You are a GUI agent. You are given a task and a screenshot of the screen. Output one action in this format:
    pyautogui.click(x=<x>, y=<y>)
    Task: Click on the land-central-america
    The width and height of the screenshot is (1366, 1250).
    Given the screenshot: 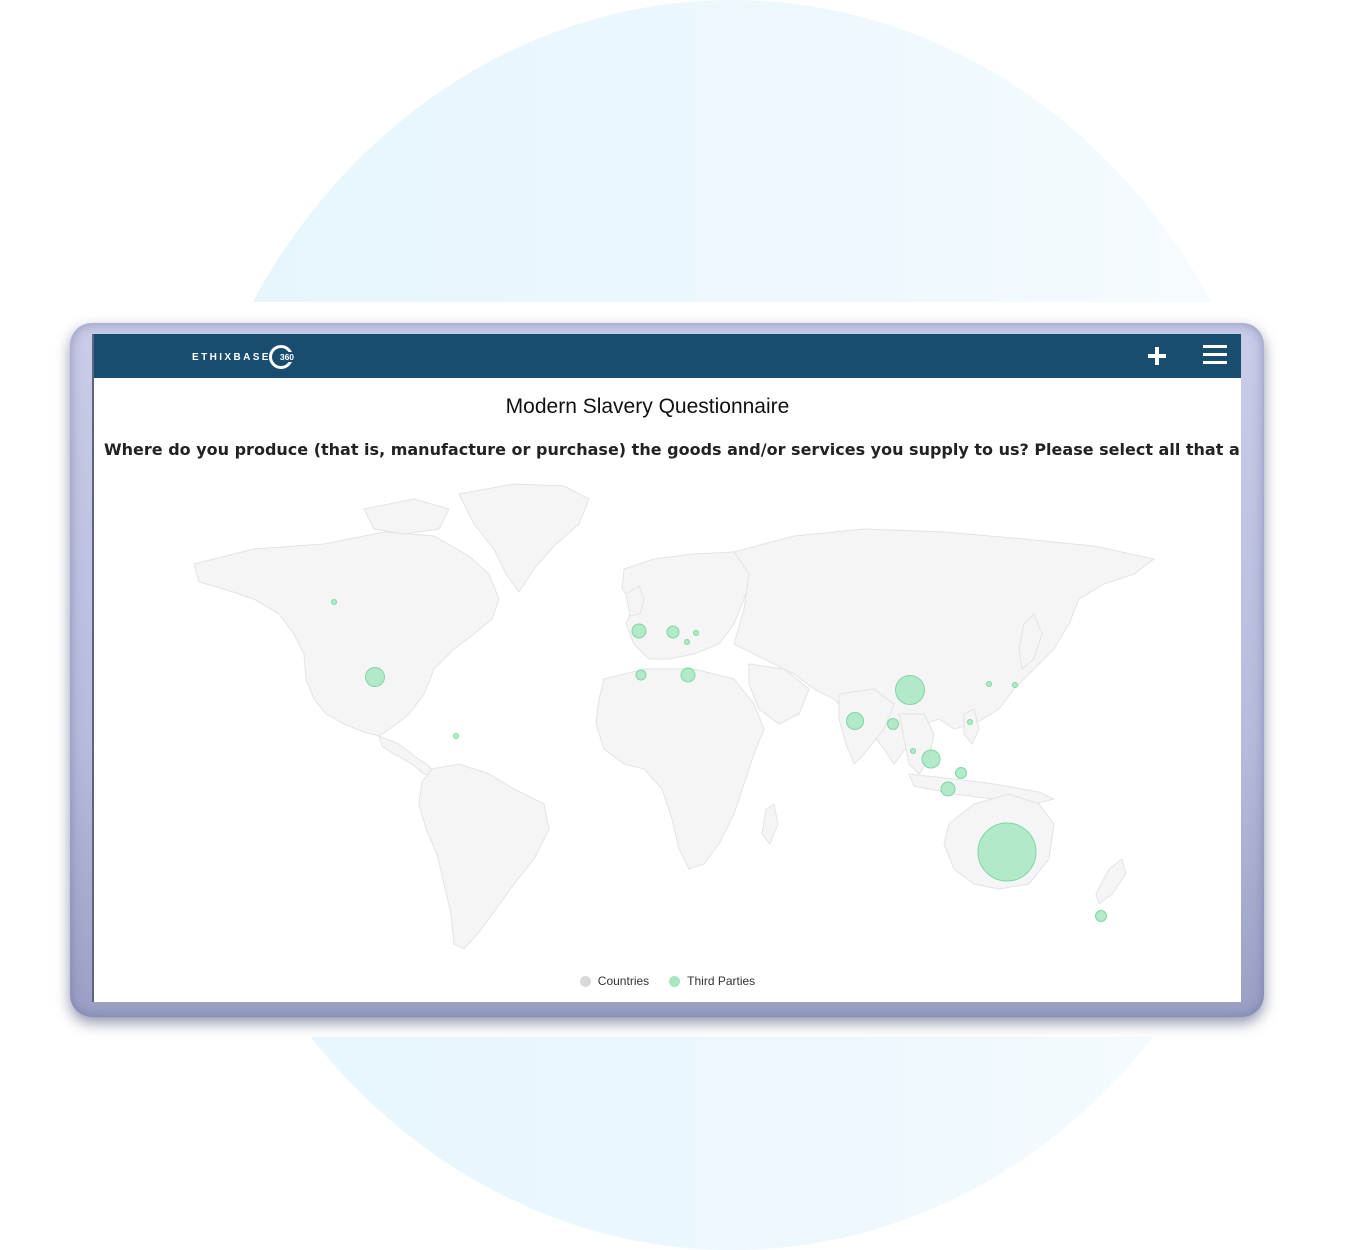 What is the action you would take?
    pyautogui.click(x=408, y=756)
    